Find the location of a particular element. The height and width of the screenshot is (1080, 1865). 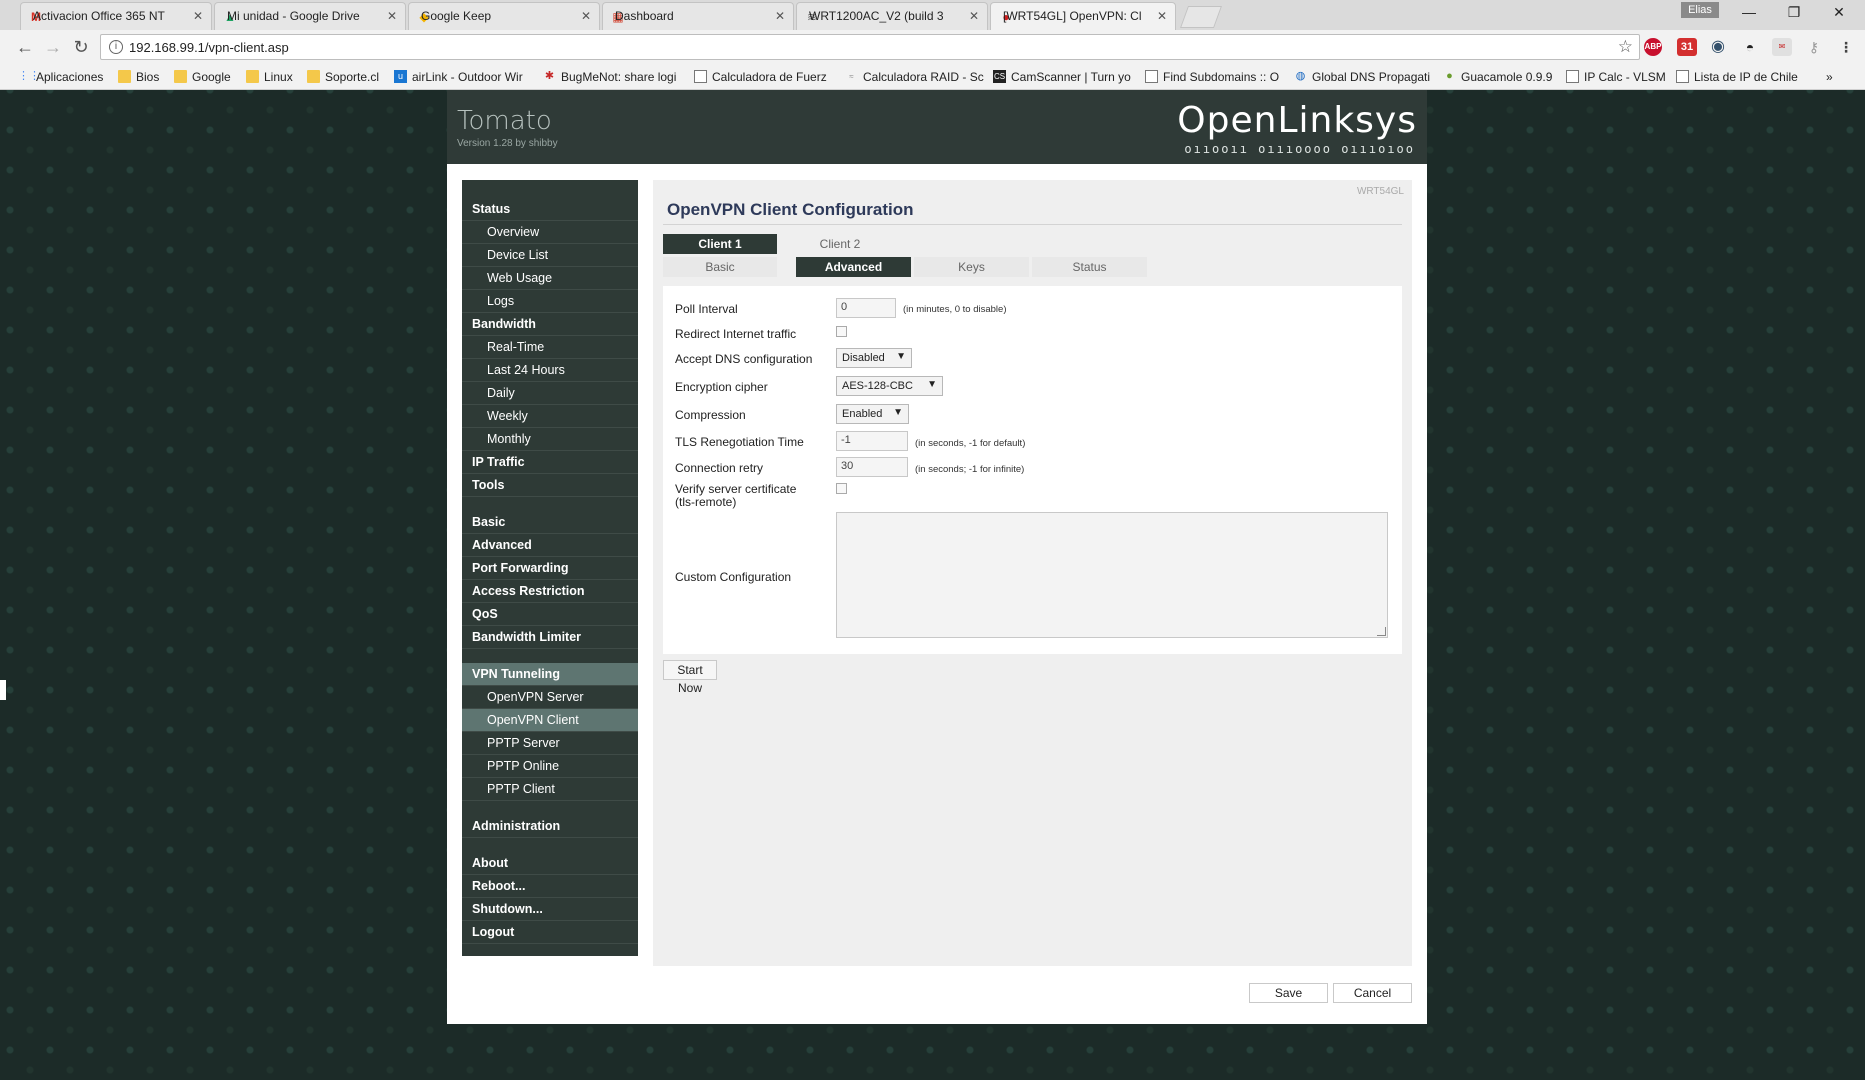

back-icon: ← is located at coordinates (25, 47).